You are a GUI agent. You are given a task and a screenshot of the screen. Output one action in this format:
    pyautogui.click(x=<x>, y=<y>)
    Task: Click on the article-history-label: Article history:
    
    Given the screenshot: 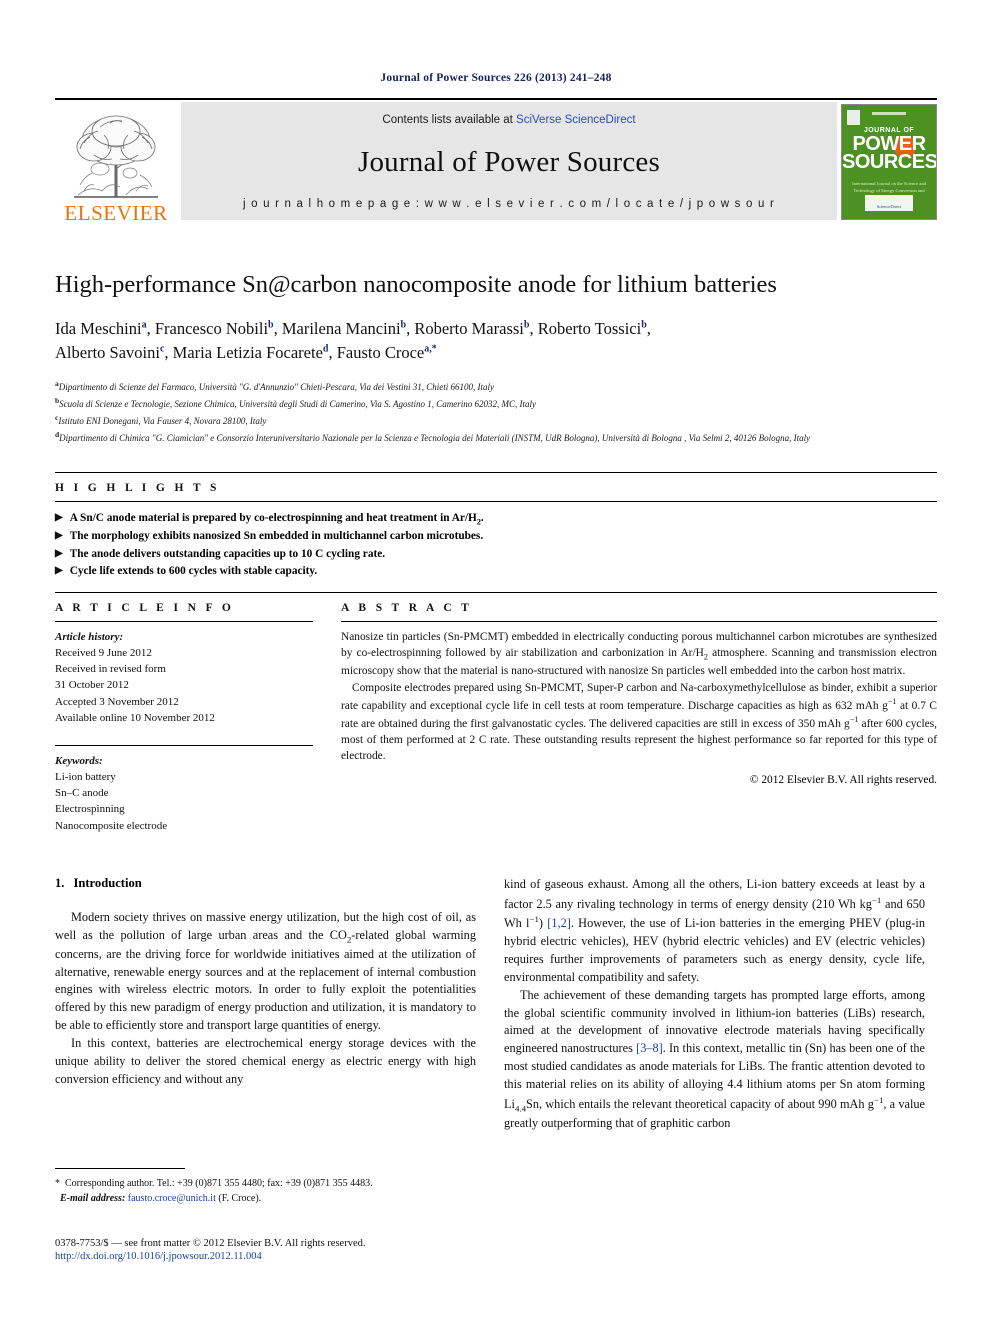 What is the action you would take?
    pyautogui.click(x=89, y=636)
    